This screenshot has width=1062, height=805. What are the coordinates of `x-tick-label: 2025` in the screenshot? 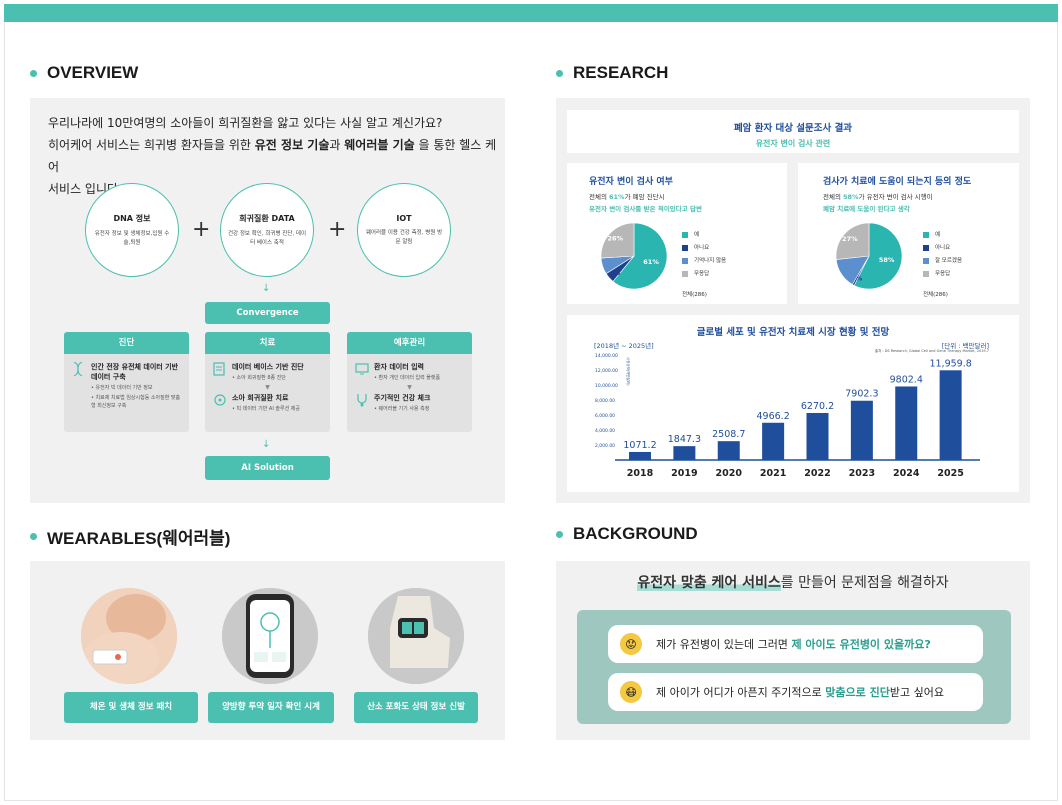 It's located at (950, 473).